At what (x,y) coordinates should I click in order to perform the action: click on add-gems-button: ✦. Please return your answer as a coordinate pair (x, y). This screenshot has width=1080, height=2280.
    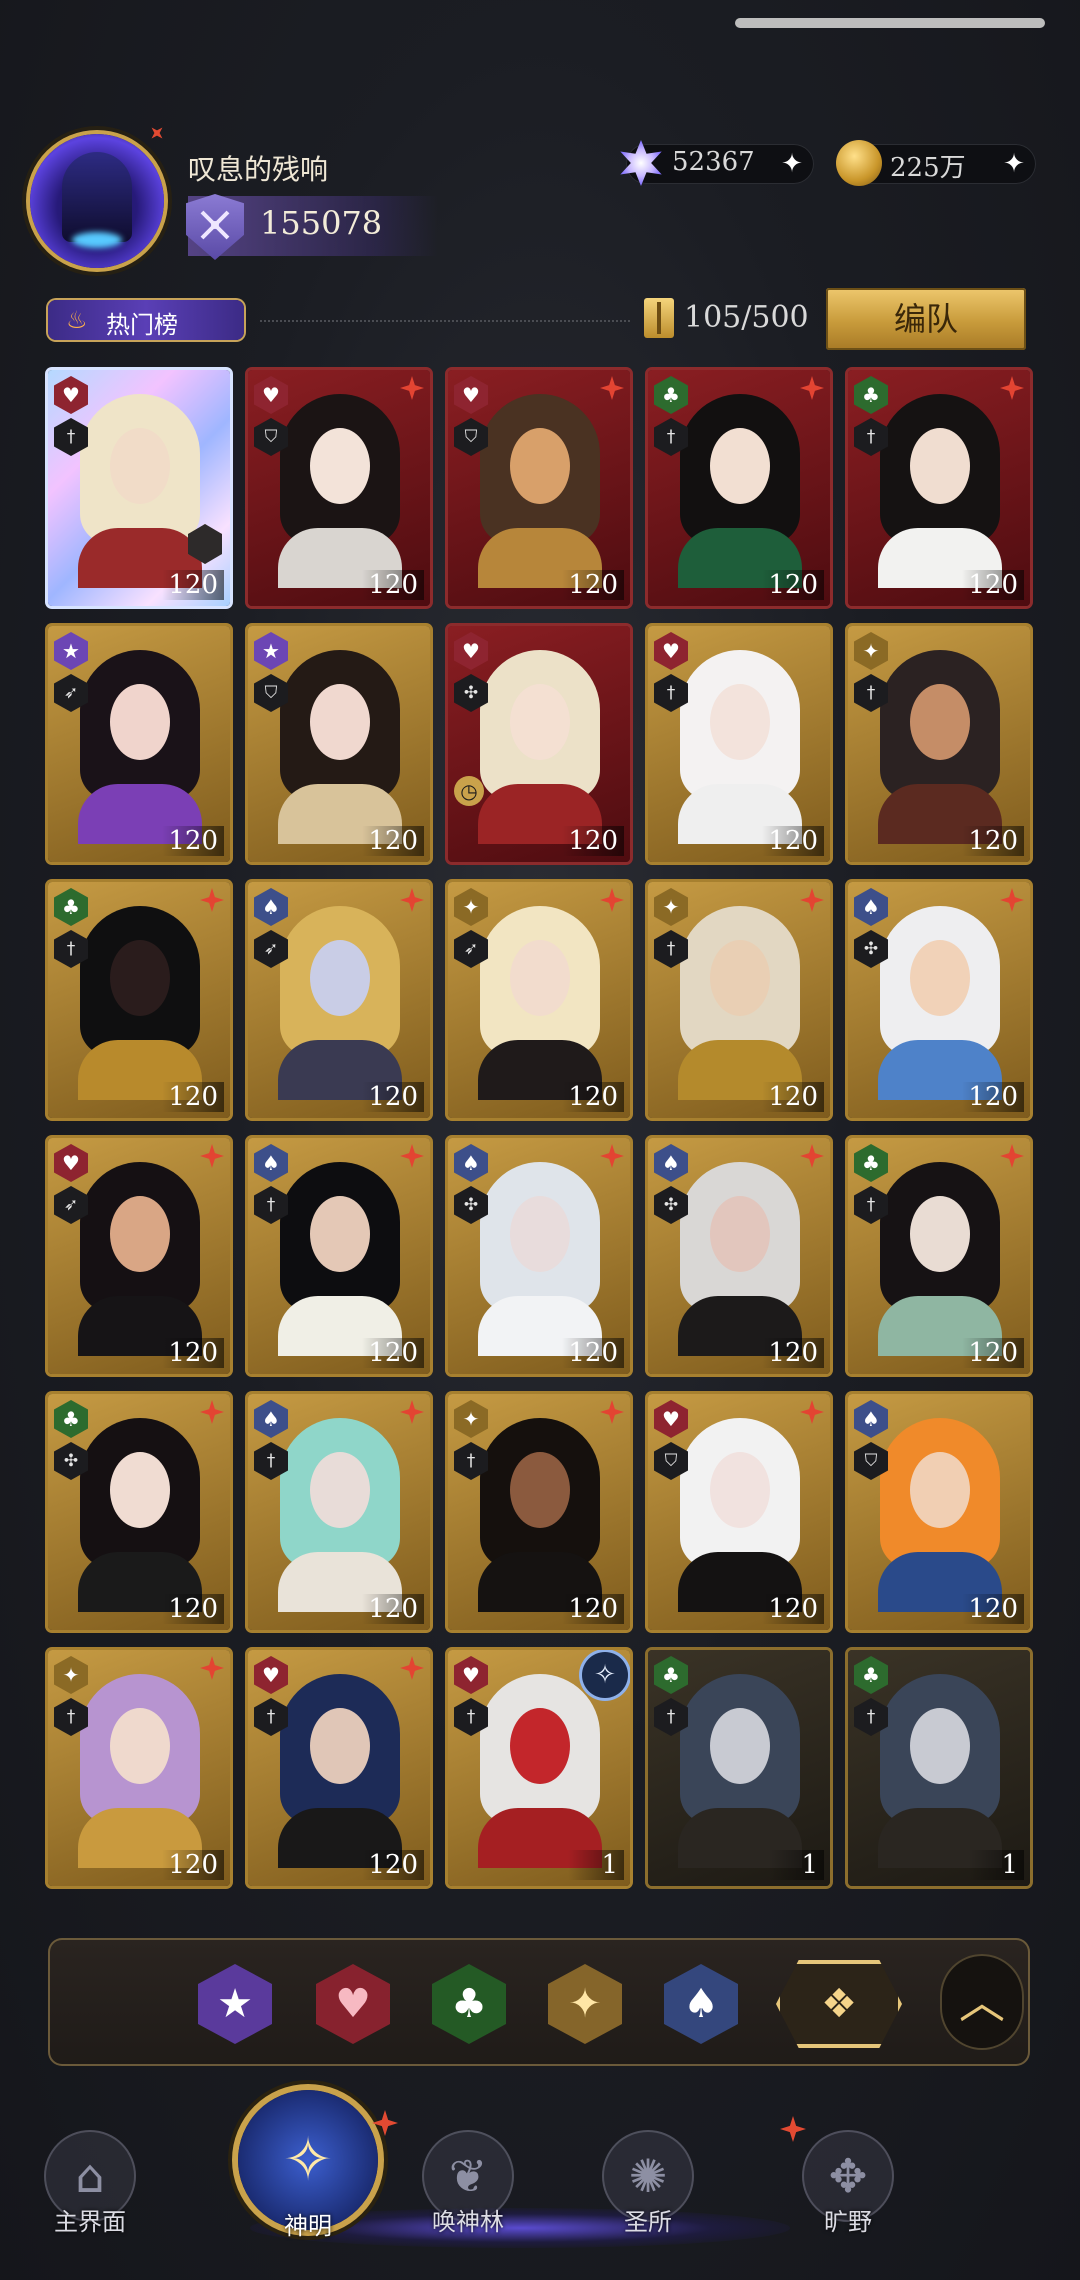
    Looking at the image, I should click on (792, 164).